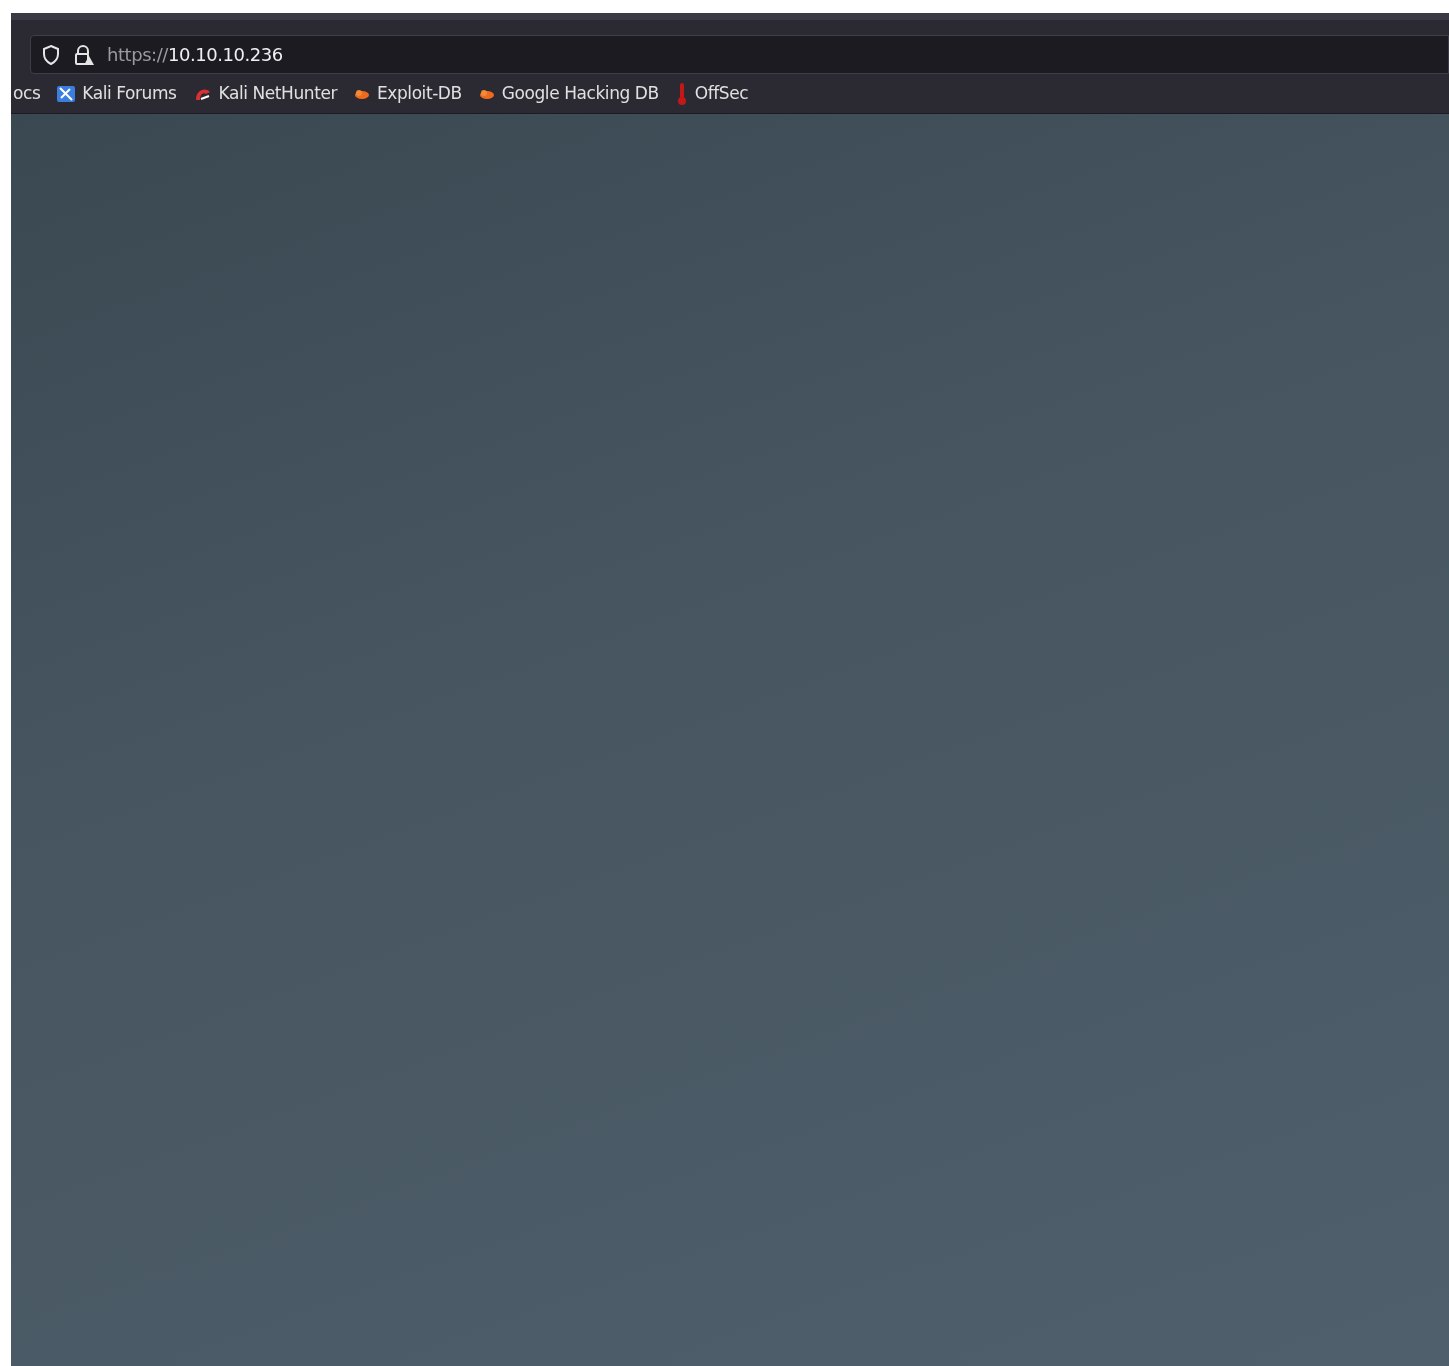 The image size is (1449, 1366). I want to click on bookmark-link: Kali NetHunter, so click(264, 93).